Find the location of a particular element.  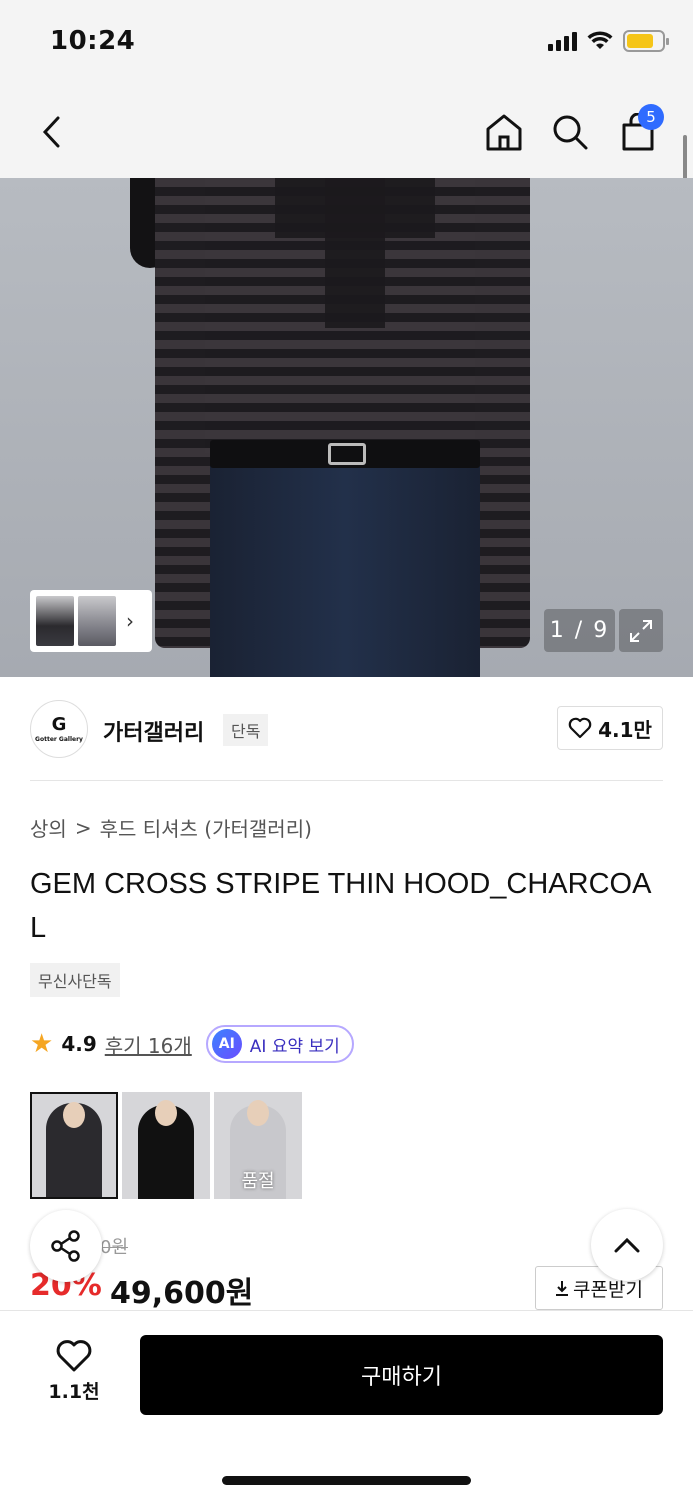

top-nav: 5 is located at coordinates (346, 132).